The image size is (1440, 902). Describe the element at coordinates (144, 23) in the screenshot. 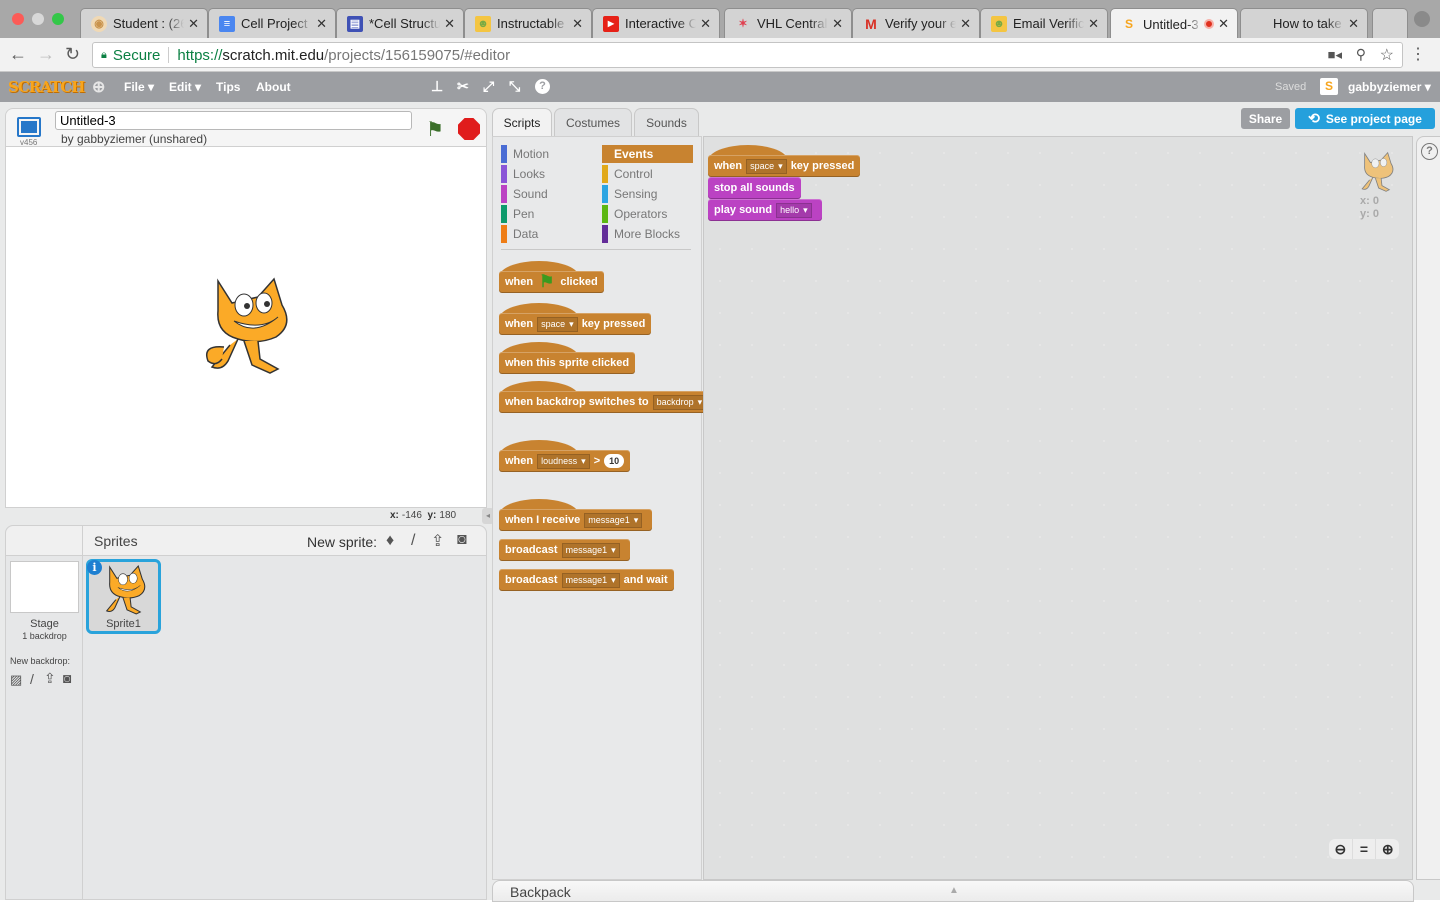

I see `browser-tab: ◉ Student : (26 ✕` at that location.